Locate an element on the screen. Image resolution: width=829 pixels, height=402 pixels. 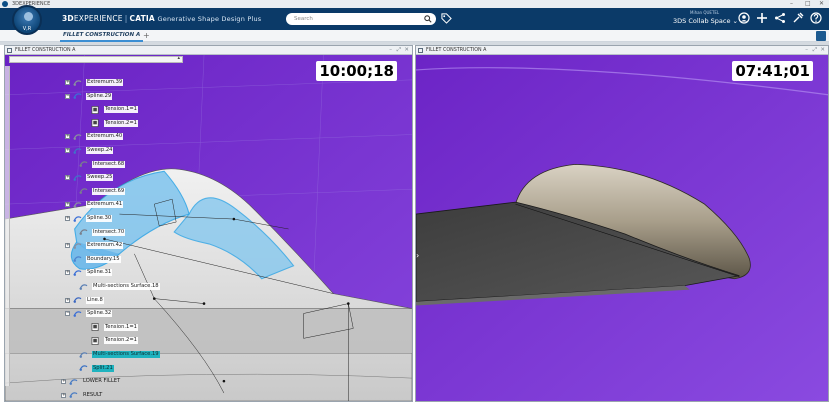
tree-node: + Spline.31 is located at coordinates (89, 272).